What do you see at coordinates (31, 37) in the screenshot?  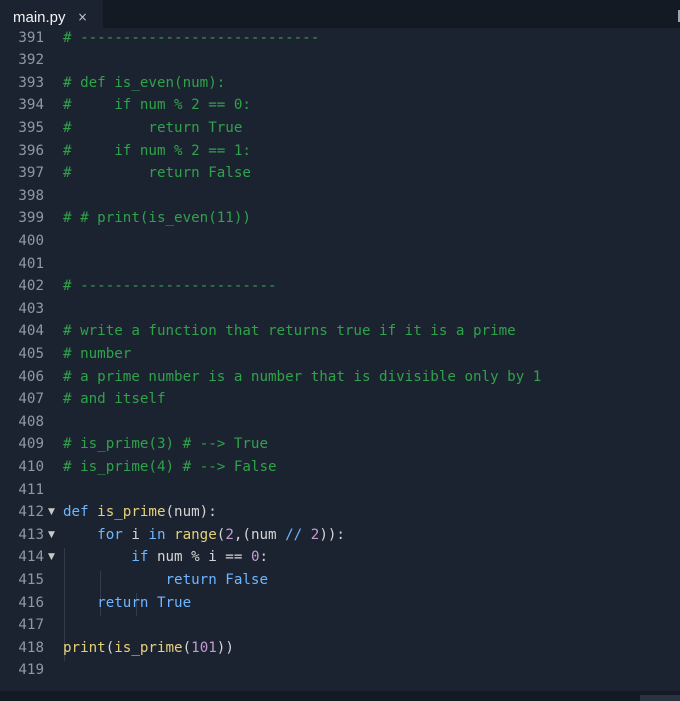 I see `line-number: 391` at bounding box center [31, 37].